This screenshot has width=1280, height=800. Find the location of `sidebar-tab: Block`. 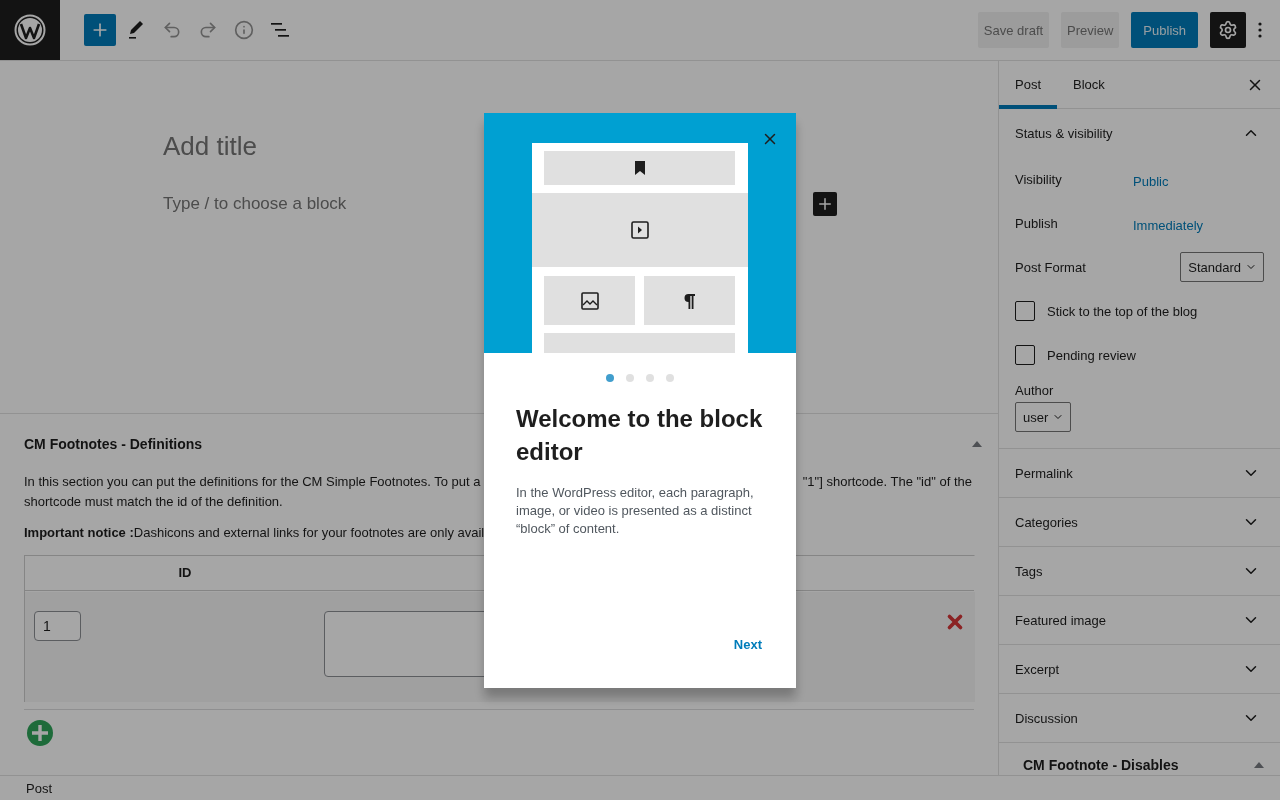

sidebar-tab: Block is located at coordinates (1089, 84).